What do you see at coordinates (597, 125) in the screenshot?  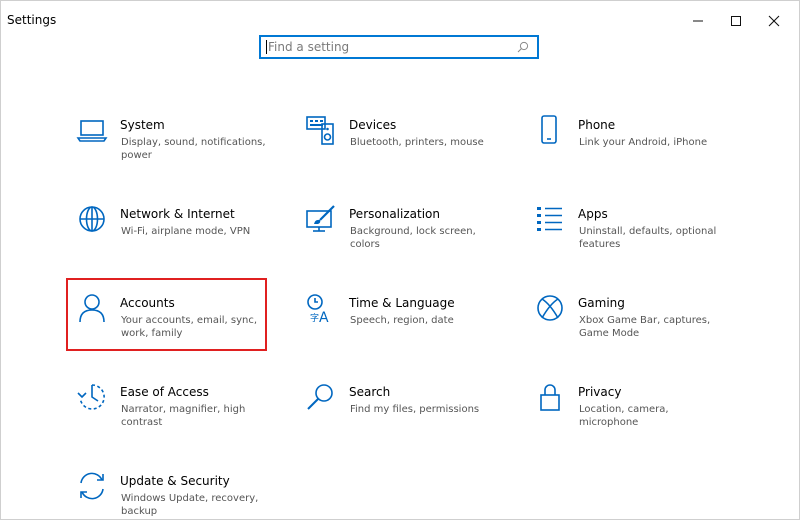 I see `item-name: Phone` at bounding box center [597, 125].